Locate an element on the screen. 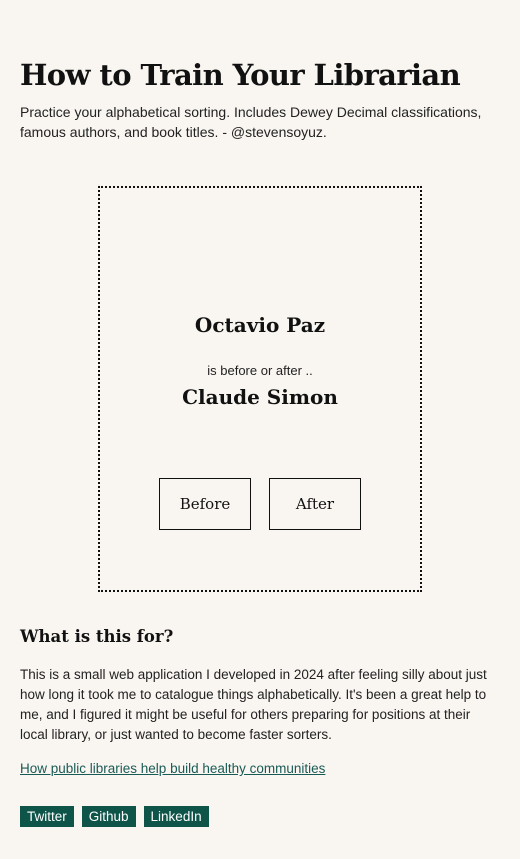  github-link: Github is located at coordinates (108, 816).